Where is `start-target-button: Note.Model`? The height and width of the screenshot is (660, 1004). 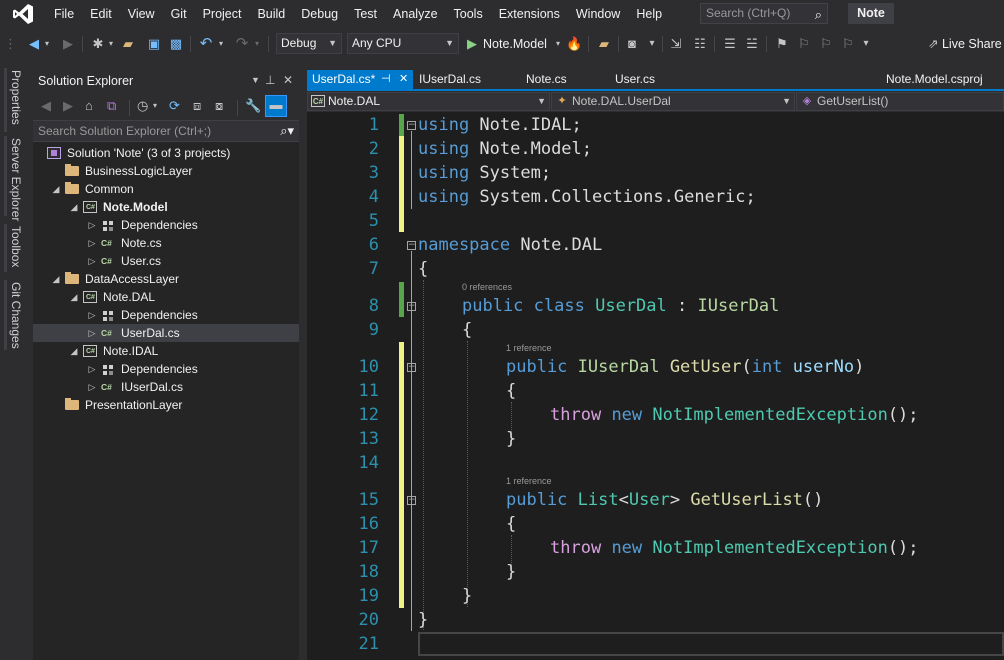 start-target-button: Note.Model is located at coordinates (518, 44).